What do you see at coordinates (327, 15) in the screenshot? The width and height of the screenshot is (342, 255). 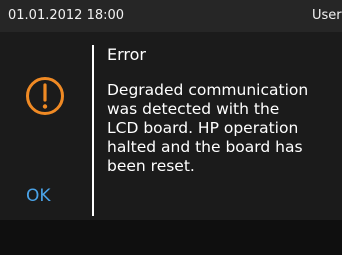 I see `user-label: User A` at bounding box center [327, 15].